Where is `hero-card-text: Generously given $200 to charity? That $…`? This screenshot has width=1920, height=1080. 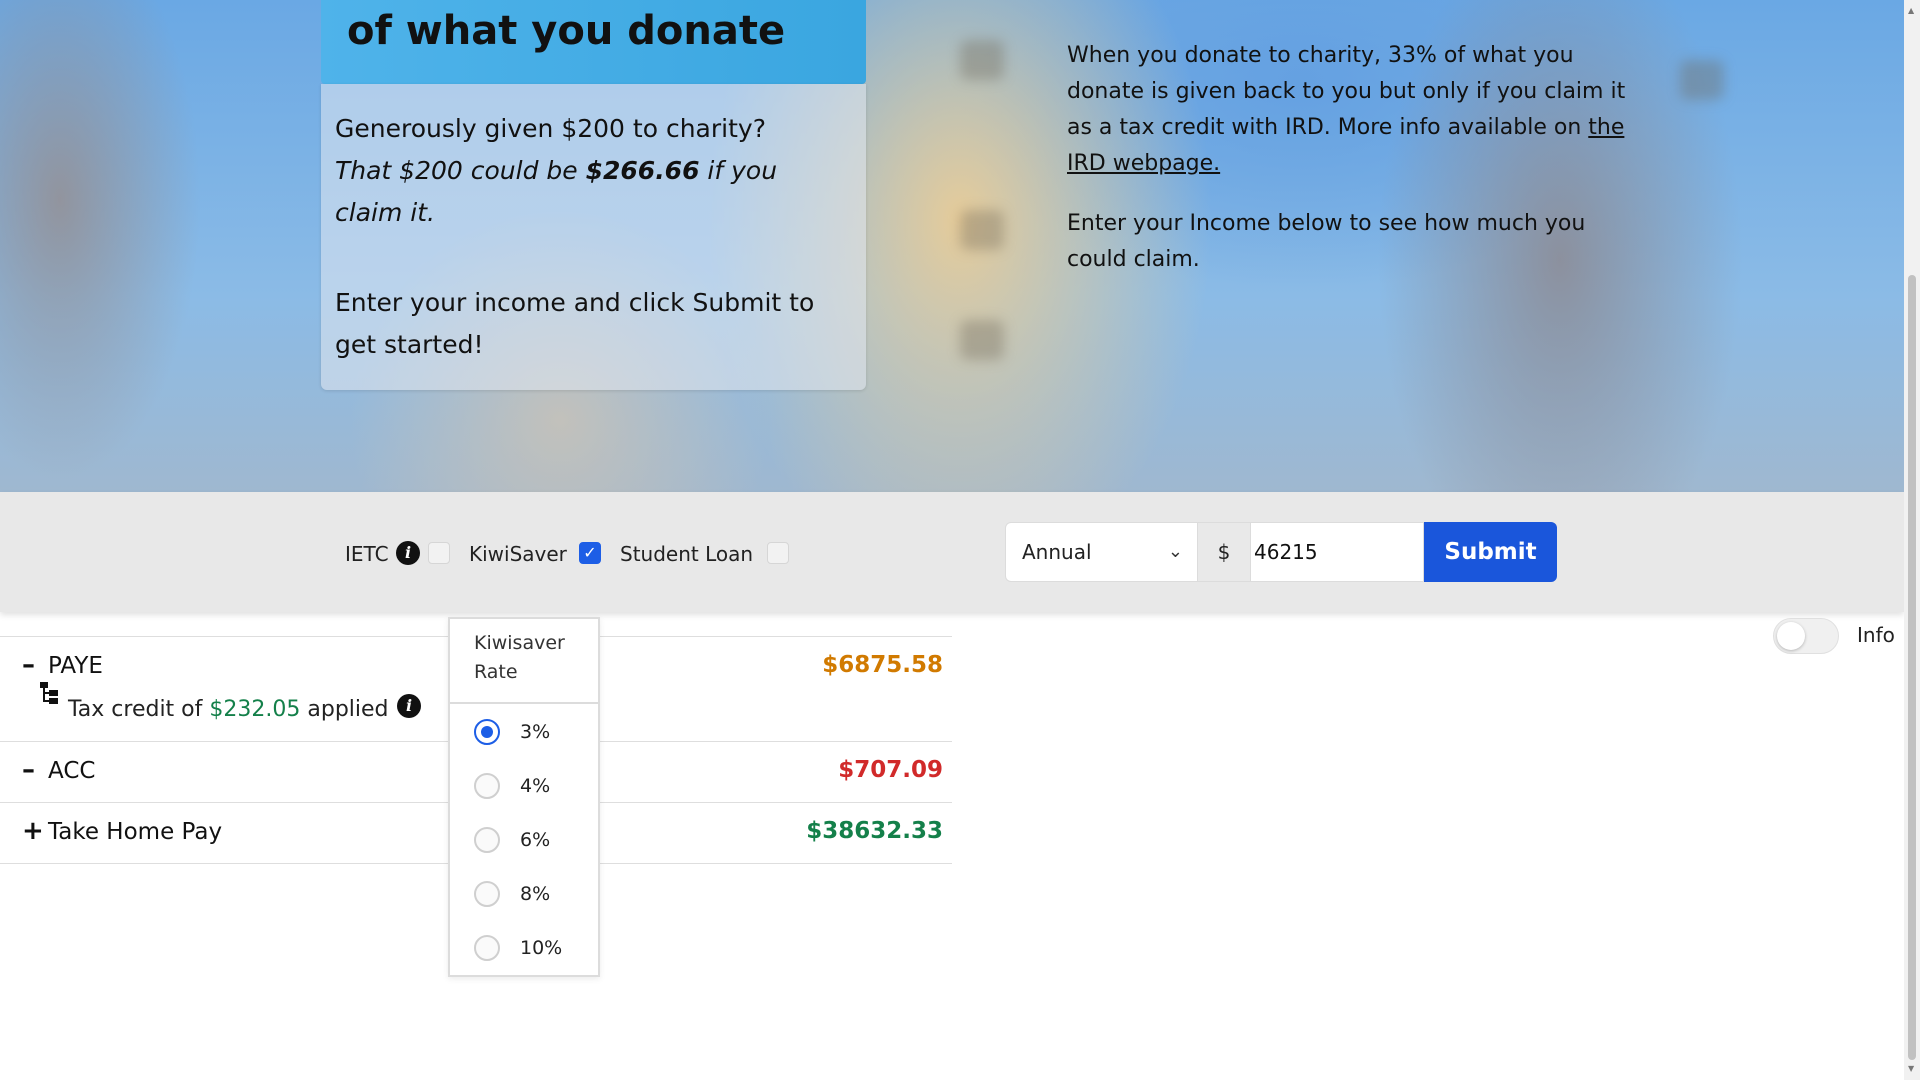
hero-card-text: Generously given $200 to charity? That $… is located at coordinates (593, 171).